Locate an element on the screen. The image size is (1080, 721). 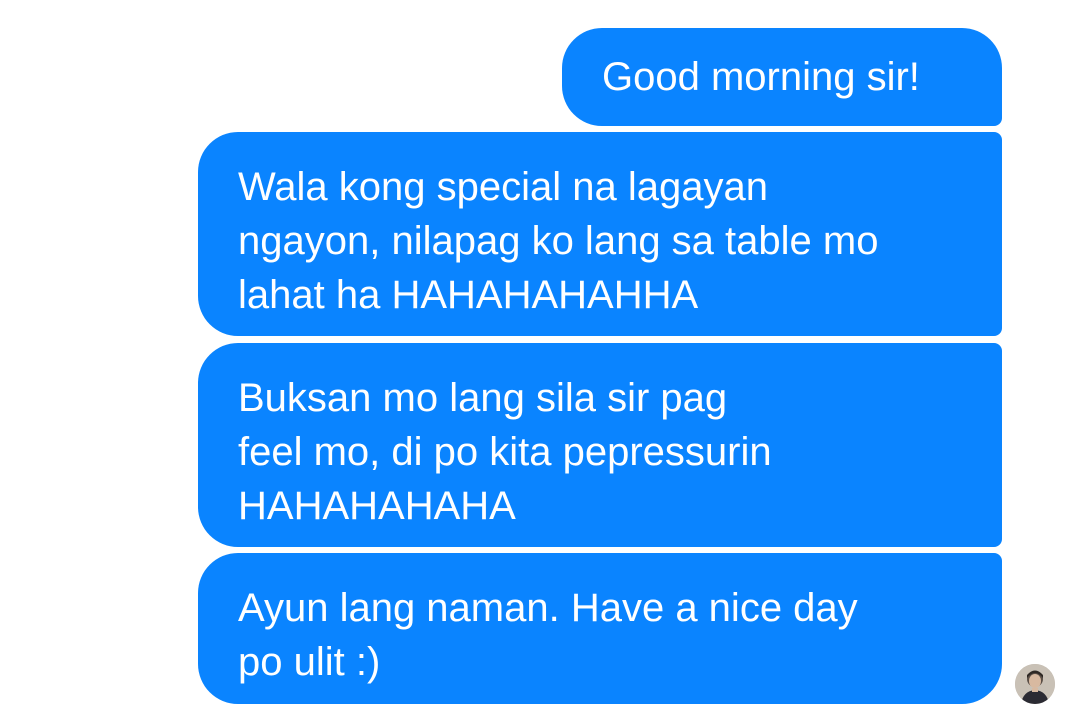
message-text-line: Wala kong special na lagayan is located at coordinates (503, 187).